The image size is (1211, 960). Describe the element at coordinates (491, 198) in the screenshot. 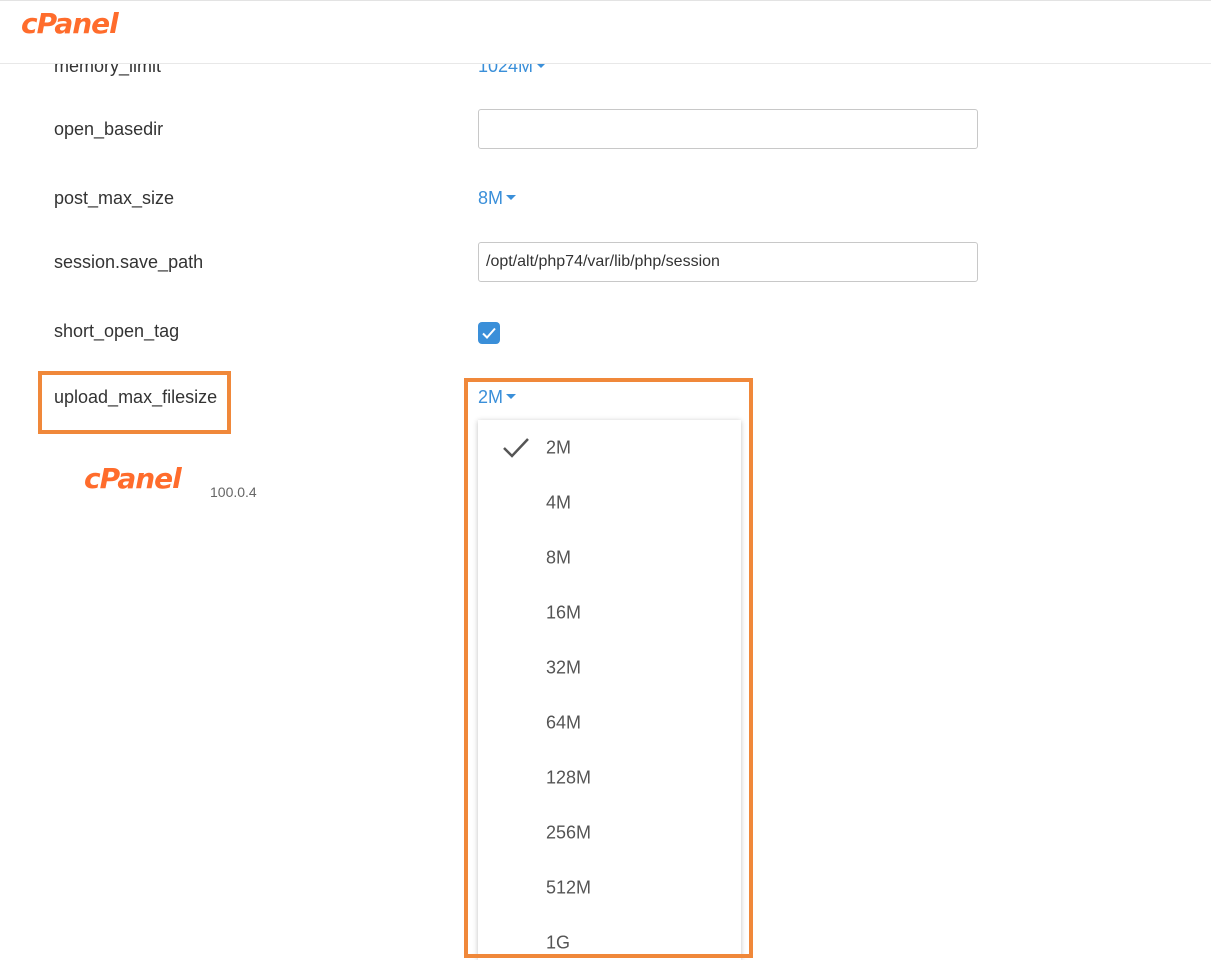

I see `post-max-size-value: 8M` at that location.